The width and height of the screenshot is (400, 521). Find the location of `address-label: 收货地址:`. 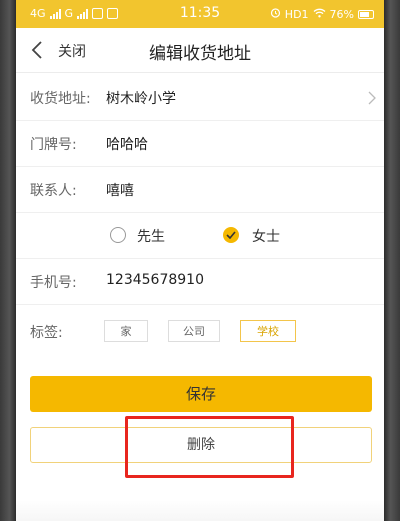

address-label: 收货地址: is located at coordinates (60, 99).